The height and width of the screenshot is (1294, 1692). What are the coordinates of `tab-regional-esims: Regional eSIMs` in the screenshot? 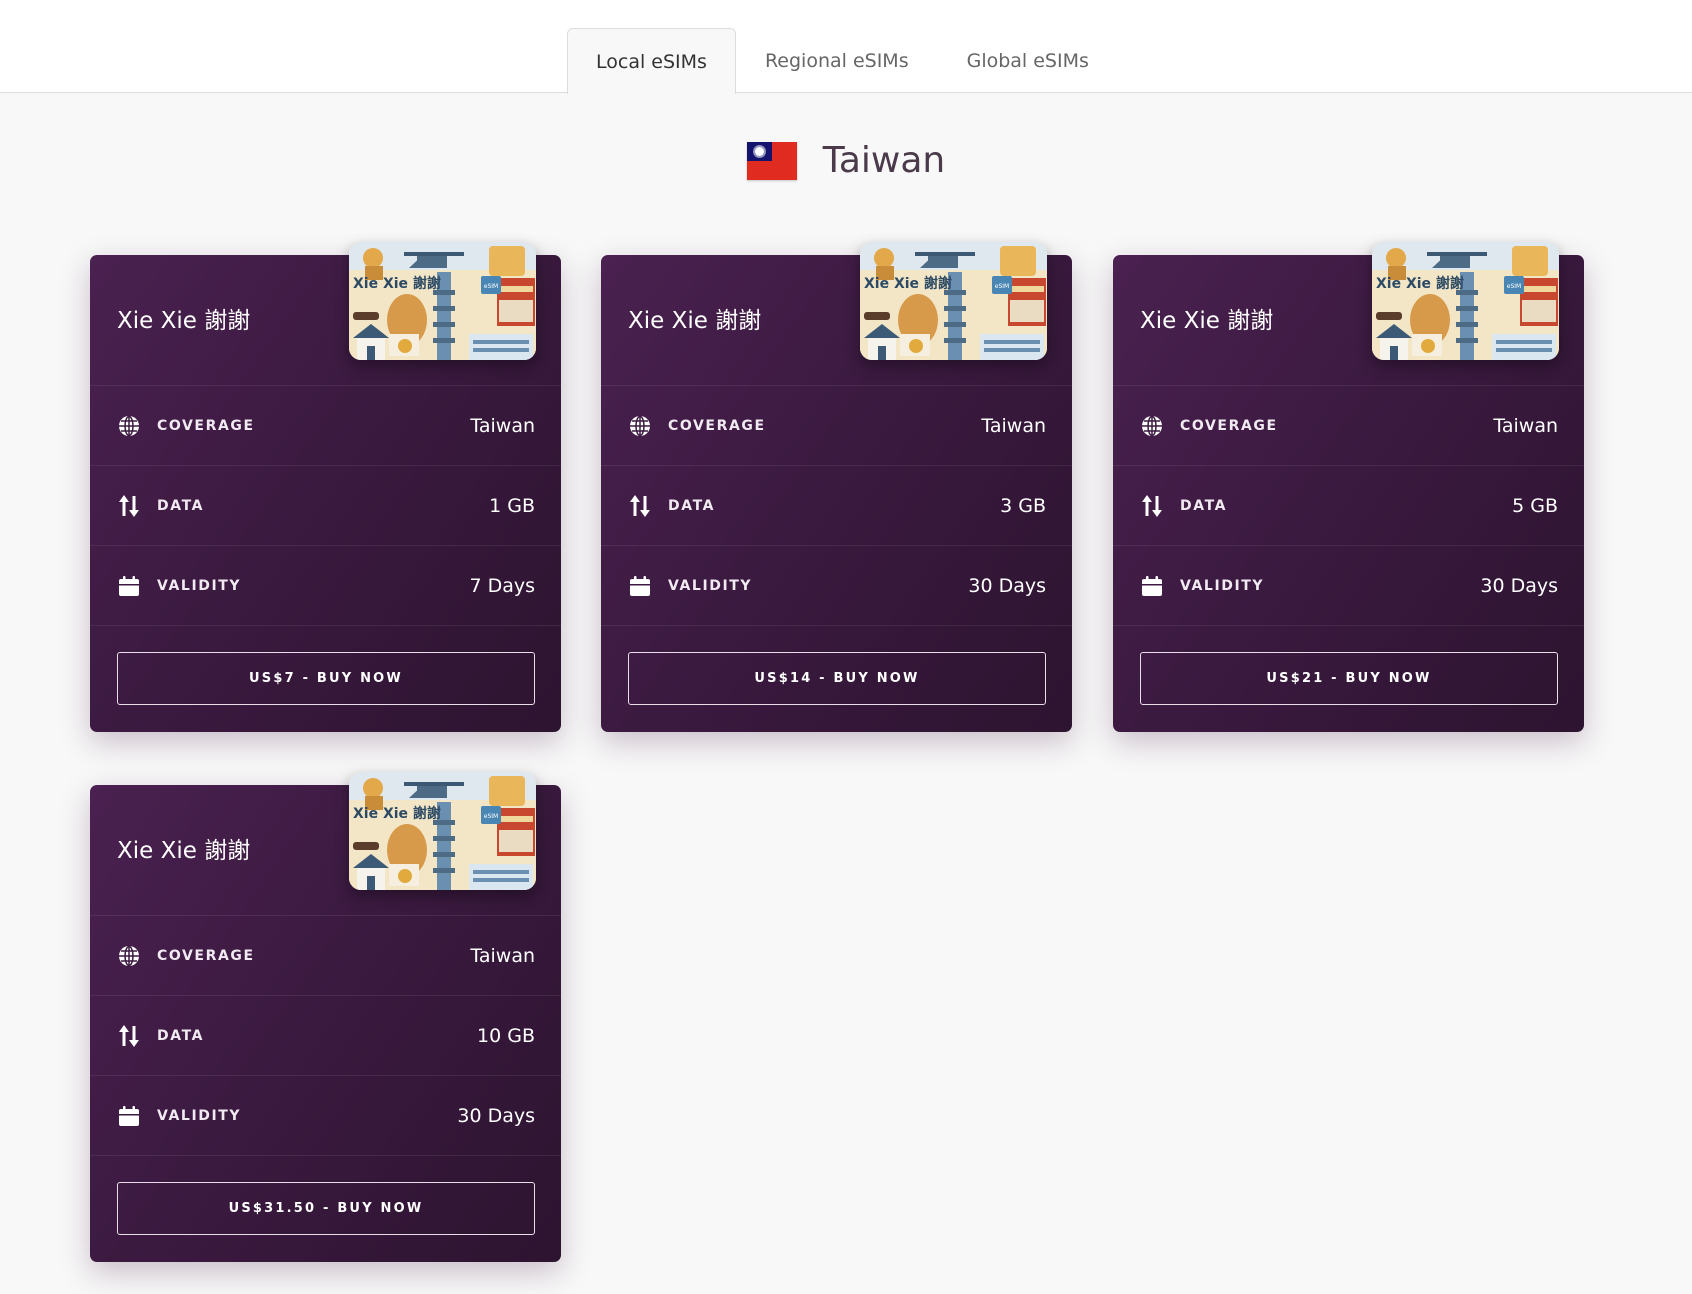 It's located at (837, 60).